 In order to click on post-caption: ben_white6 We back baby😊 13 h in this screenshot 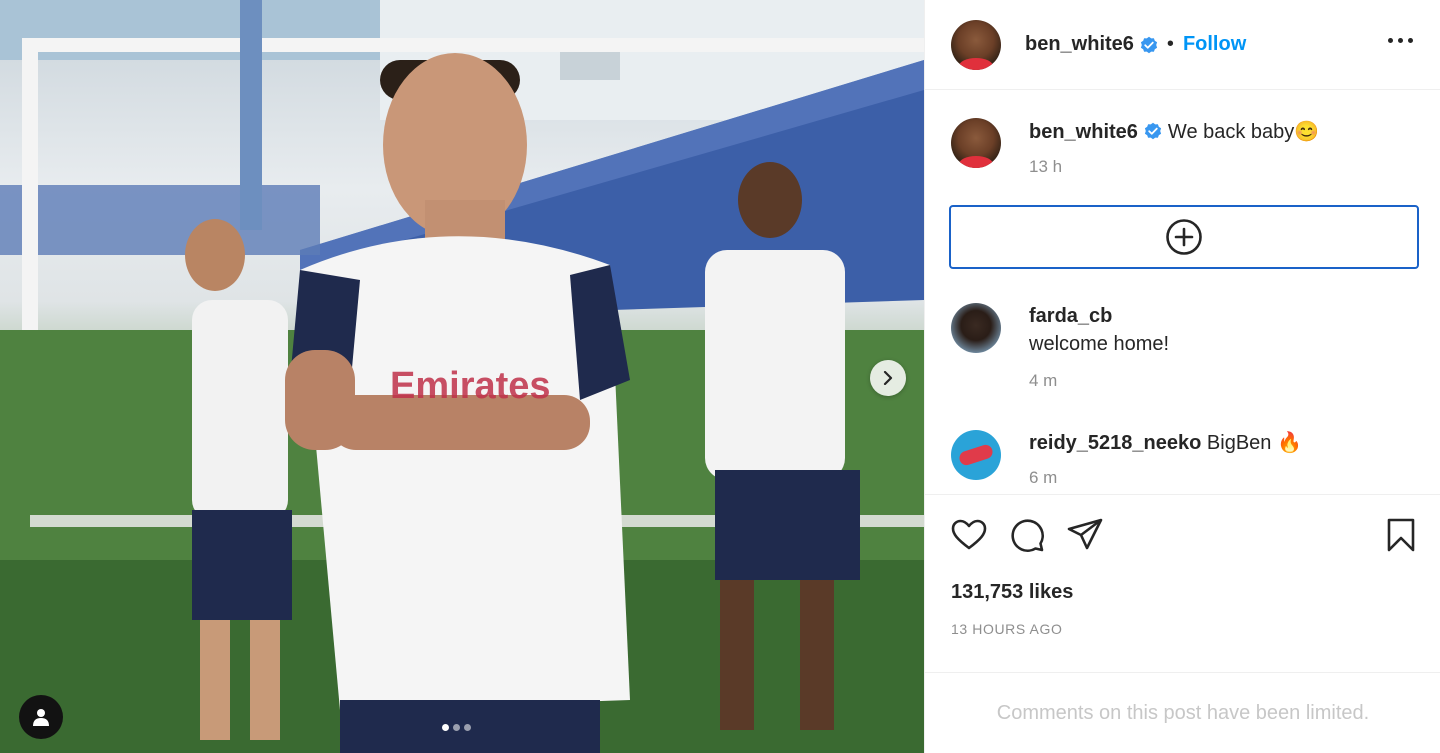, I will do `click(1186, 147)`.